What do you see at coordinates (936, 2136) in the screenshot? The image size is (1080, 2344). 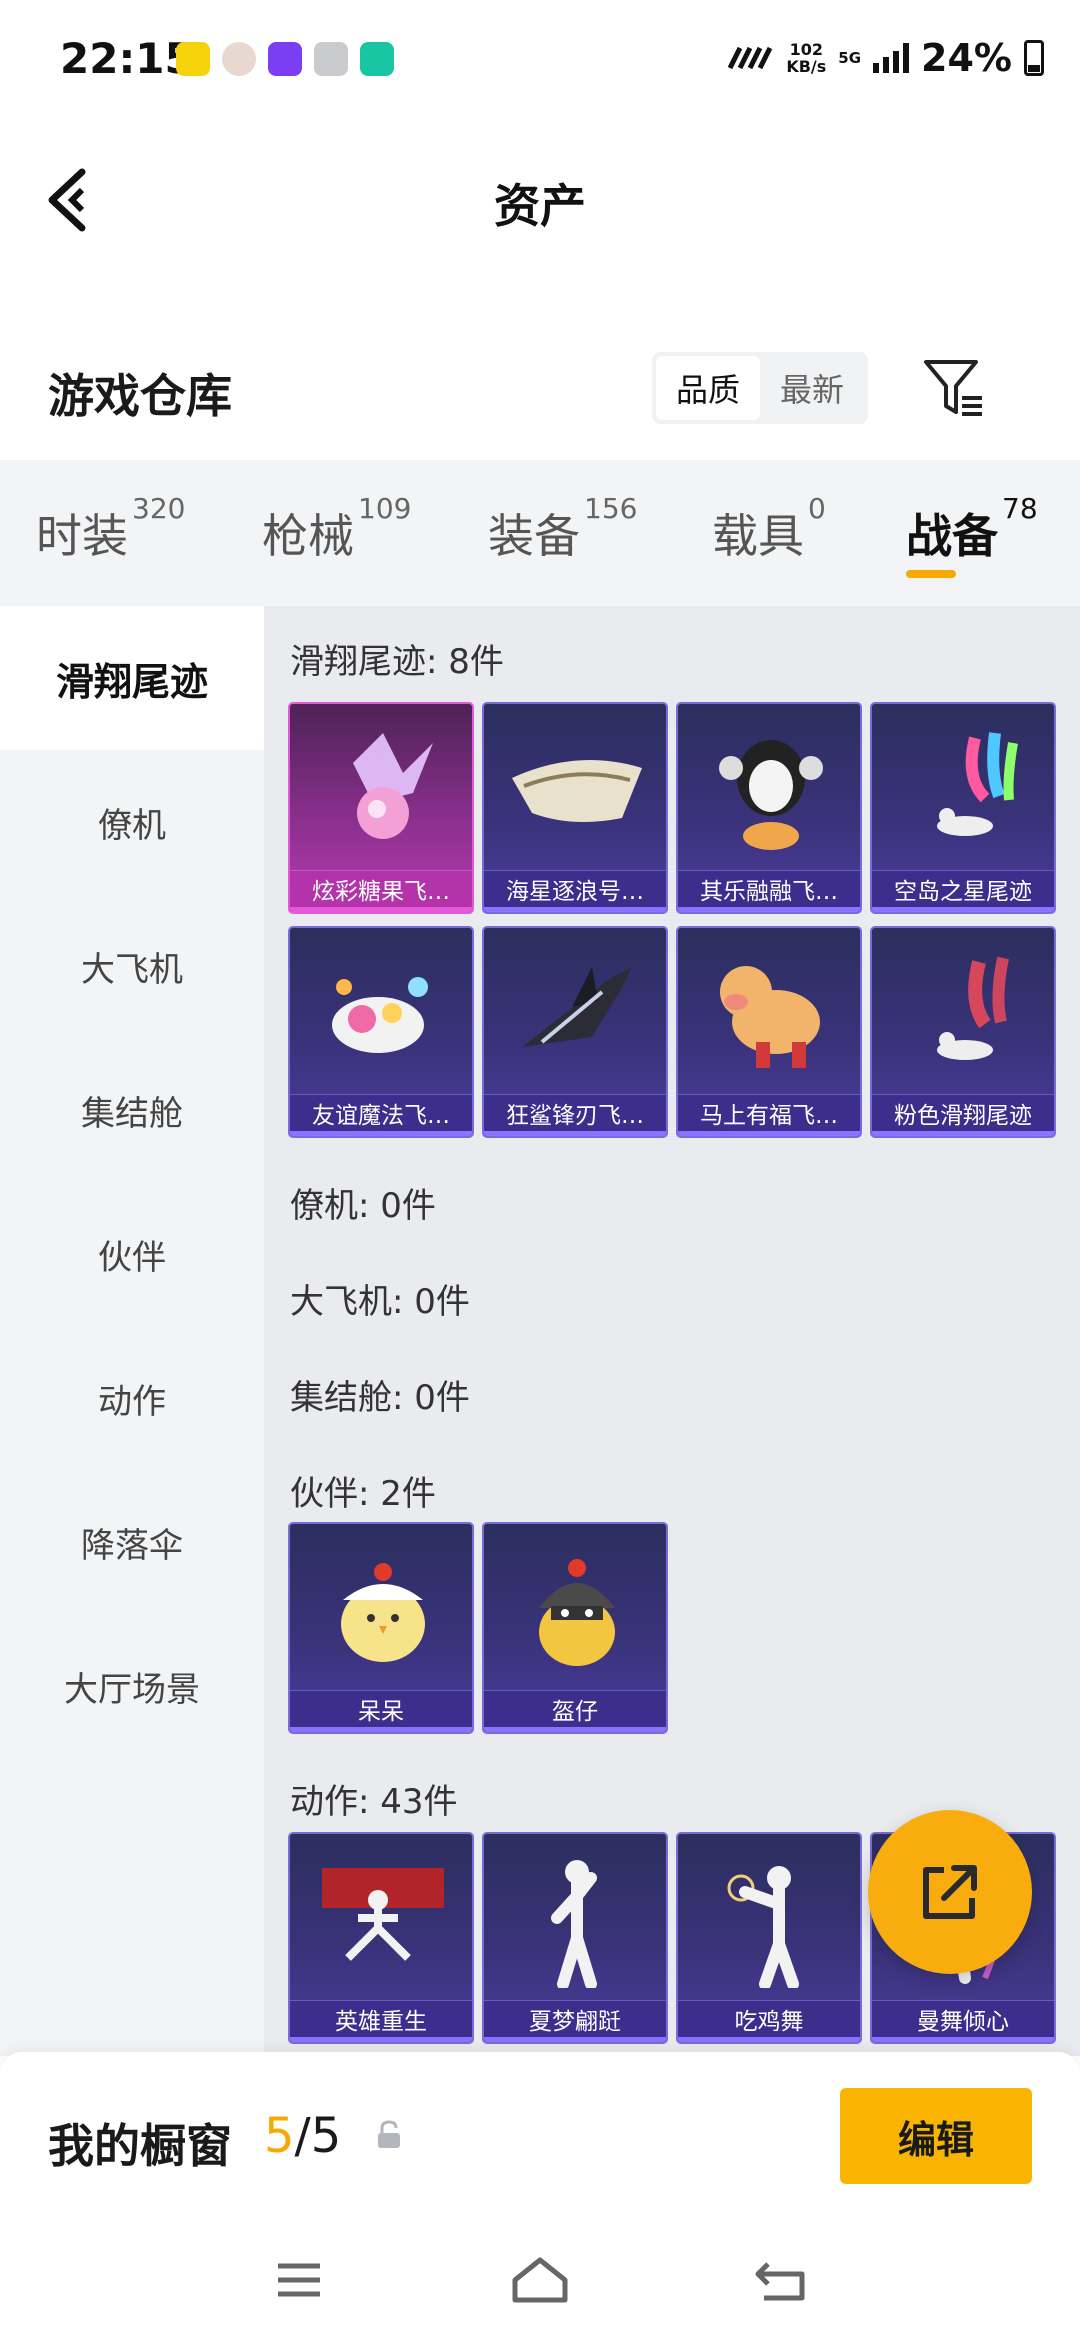 I see `edit-button: 编辑` at bounding box center [936, 2136].